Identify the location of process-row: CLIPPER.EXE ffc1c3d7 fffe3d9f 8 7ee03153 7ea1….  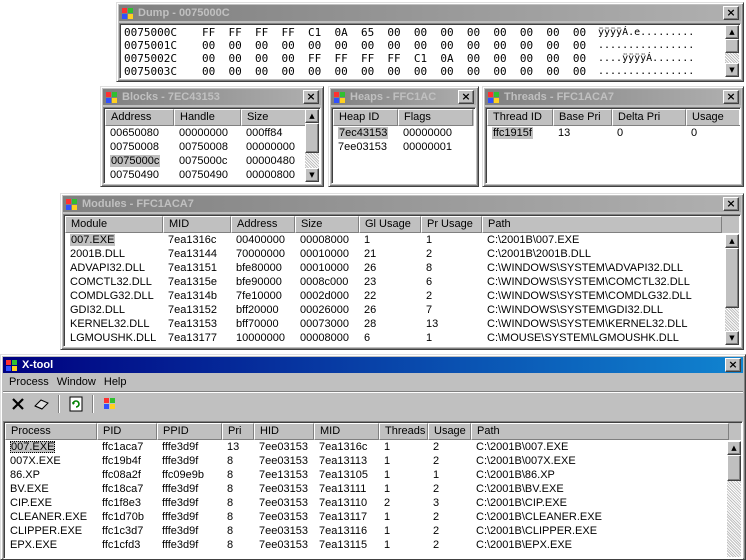
(367, 531).